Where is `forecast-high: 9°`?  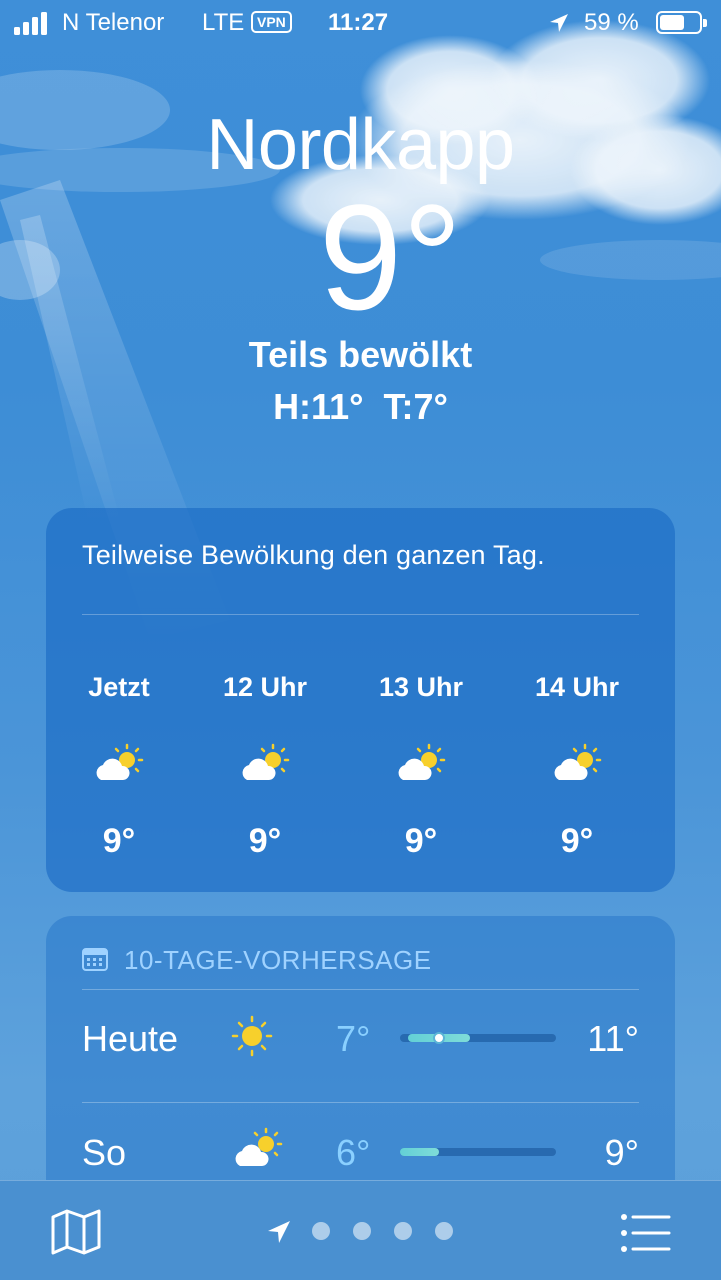 forecast-high: 9° is located at coordinates (621, 1152).